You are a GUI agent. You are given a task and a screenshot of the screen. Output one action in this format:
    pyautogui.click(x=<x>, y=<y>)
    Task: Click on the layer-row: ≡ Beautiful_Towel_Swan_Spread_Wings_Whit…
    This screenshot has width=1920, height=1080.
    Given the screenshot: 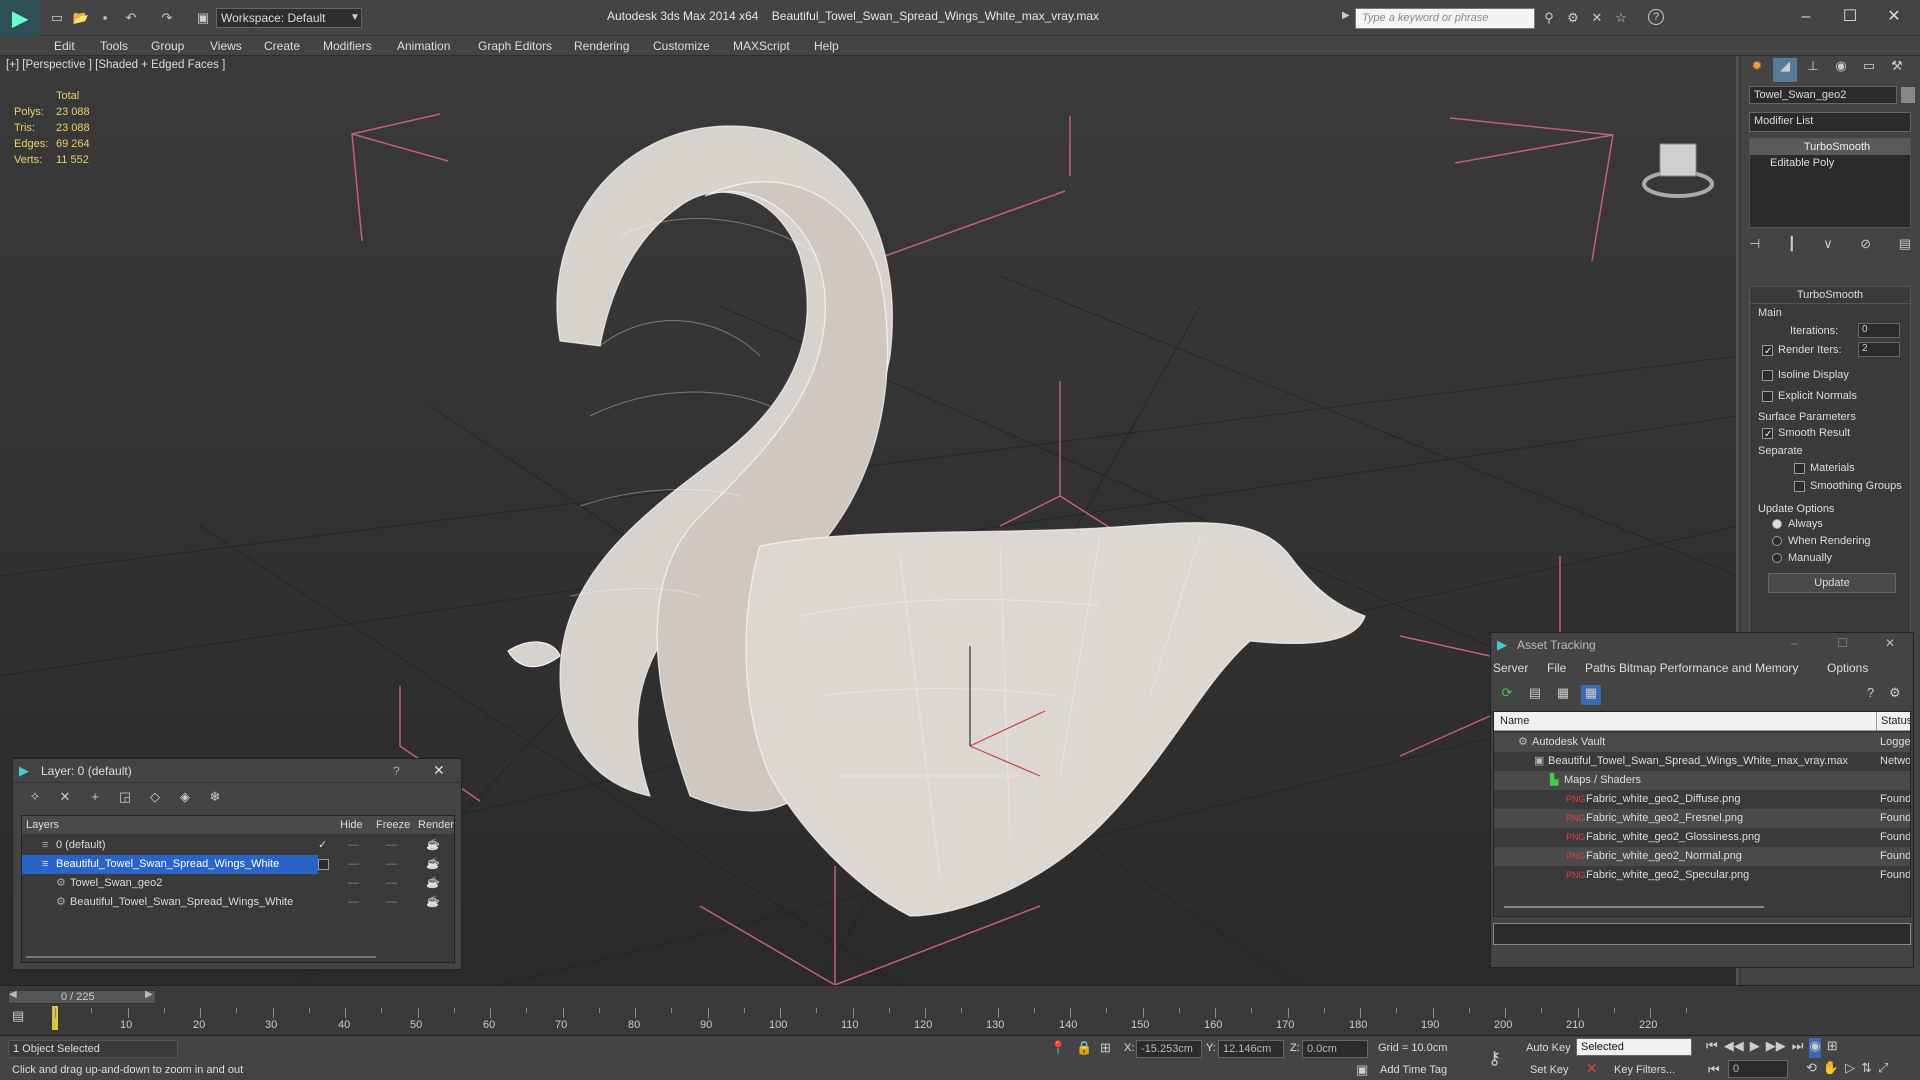 What is the action you would take?
    pyautogui.click(x=238, y=864)
    